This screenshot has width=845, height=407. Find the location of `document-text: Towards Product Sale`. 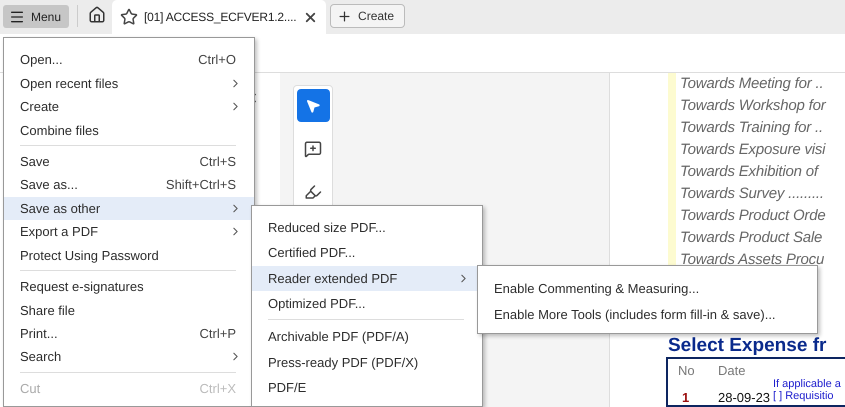

document-text: Towards Product Sale is located at coordinates (752, 238).